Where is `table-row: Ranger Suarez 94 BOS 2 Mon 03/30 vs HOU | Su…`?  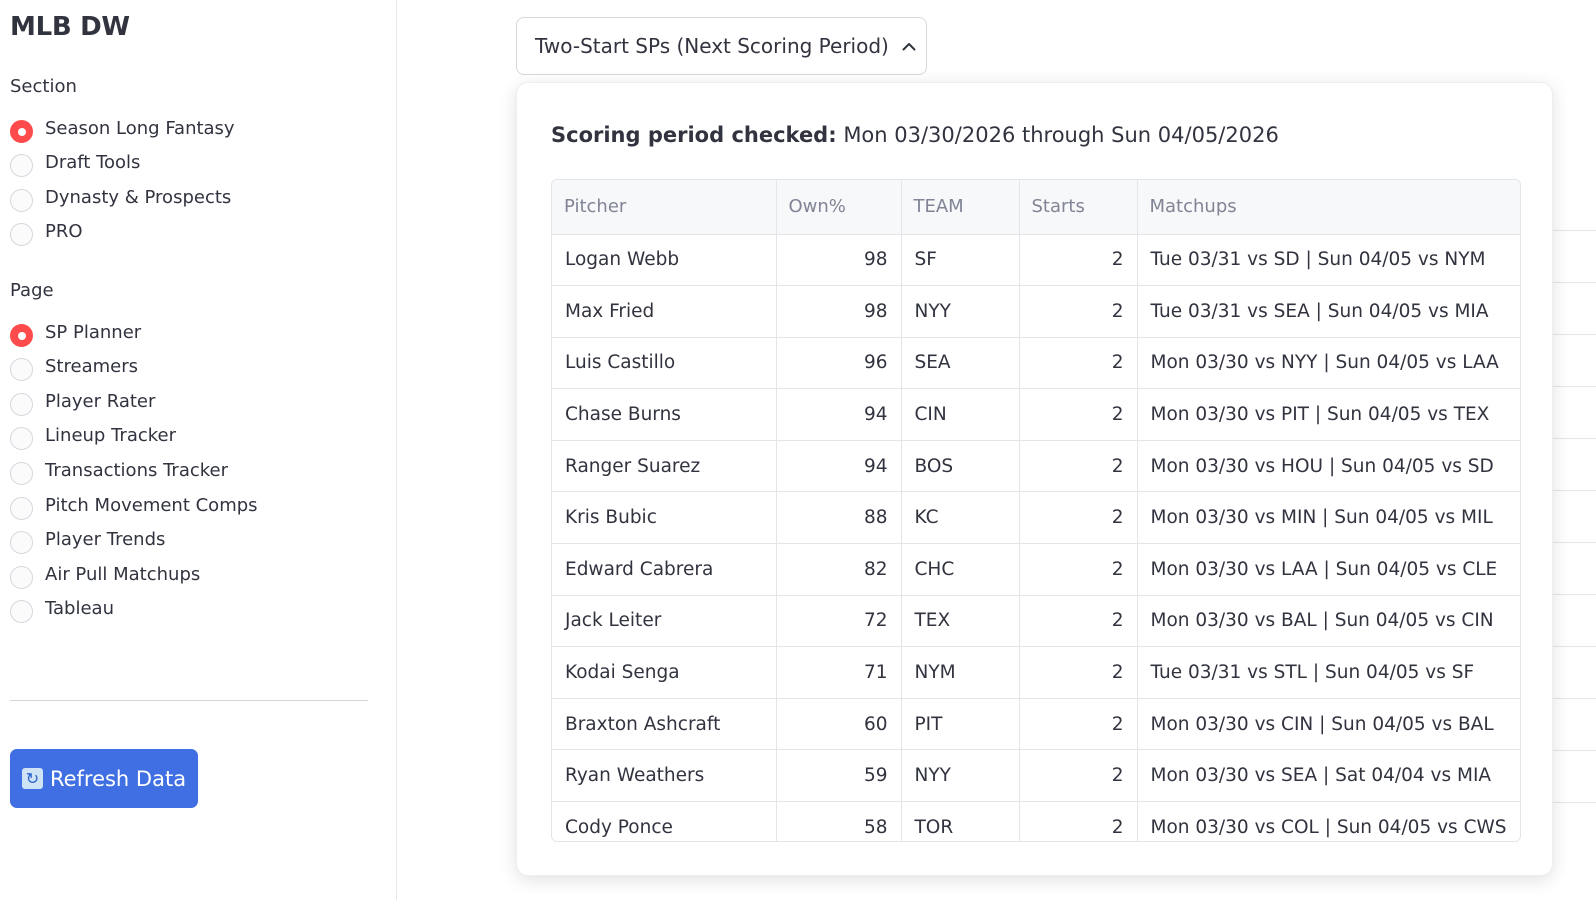
table-row: Ranger Suarez 94 BOS 2 Mon 03/30 vs HOU | Su… is located at coordinates (1036, 466).